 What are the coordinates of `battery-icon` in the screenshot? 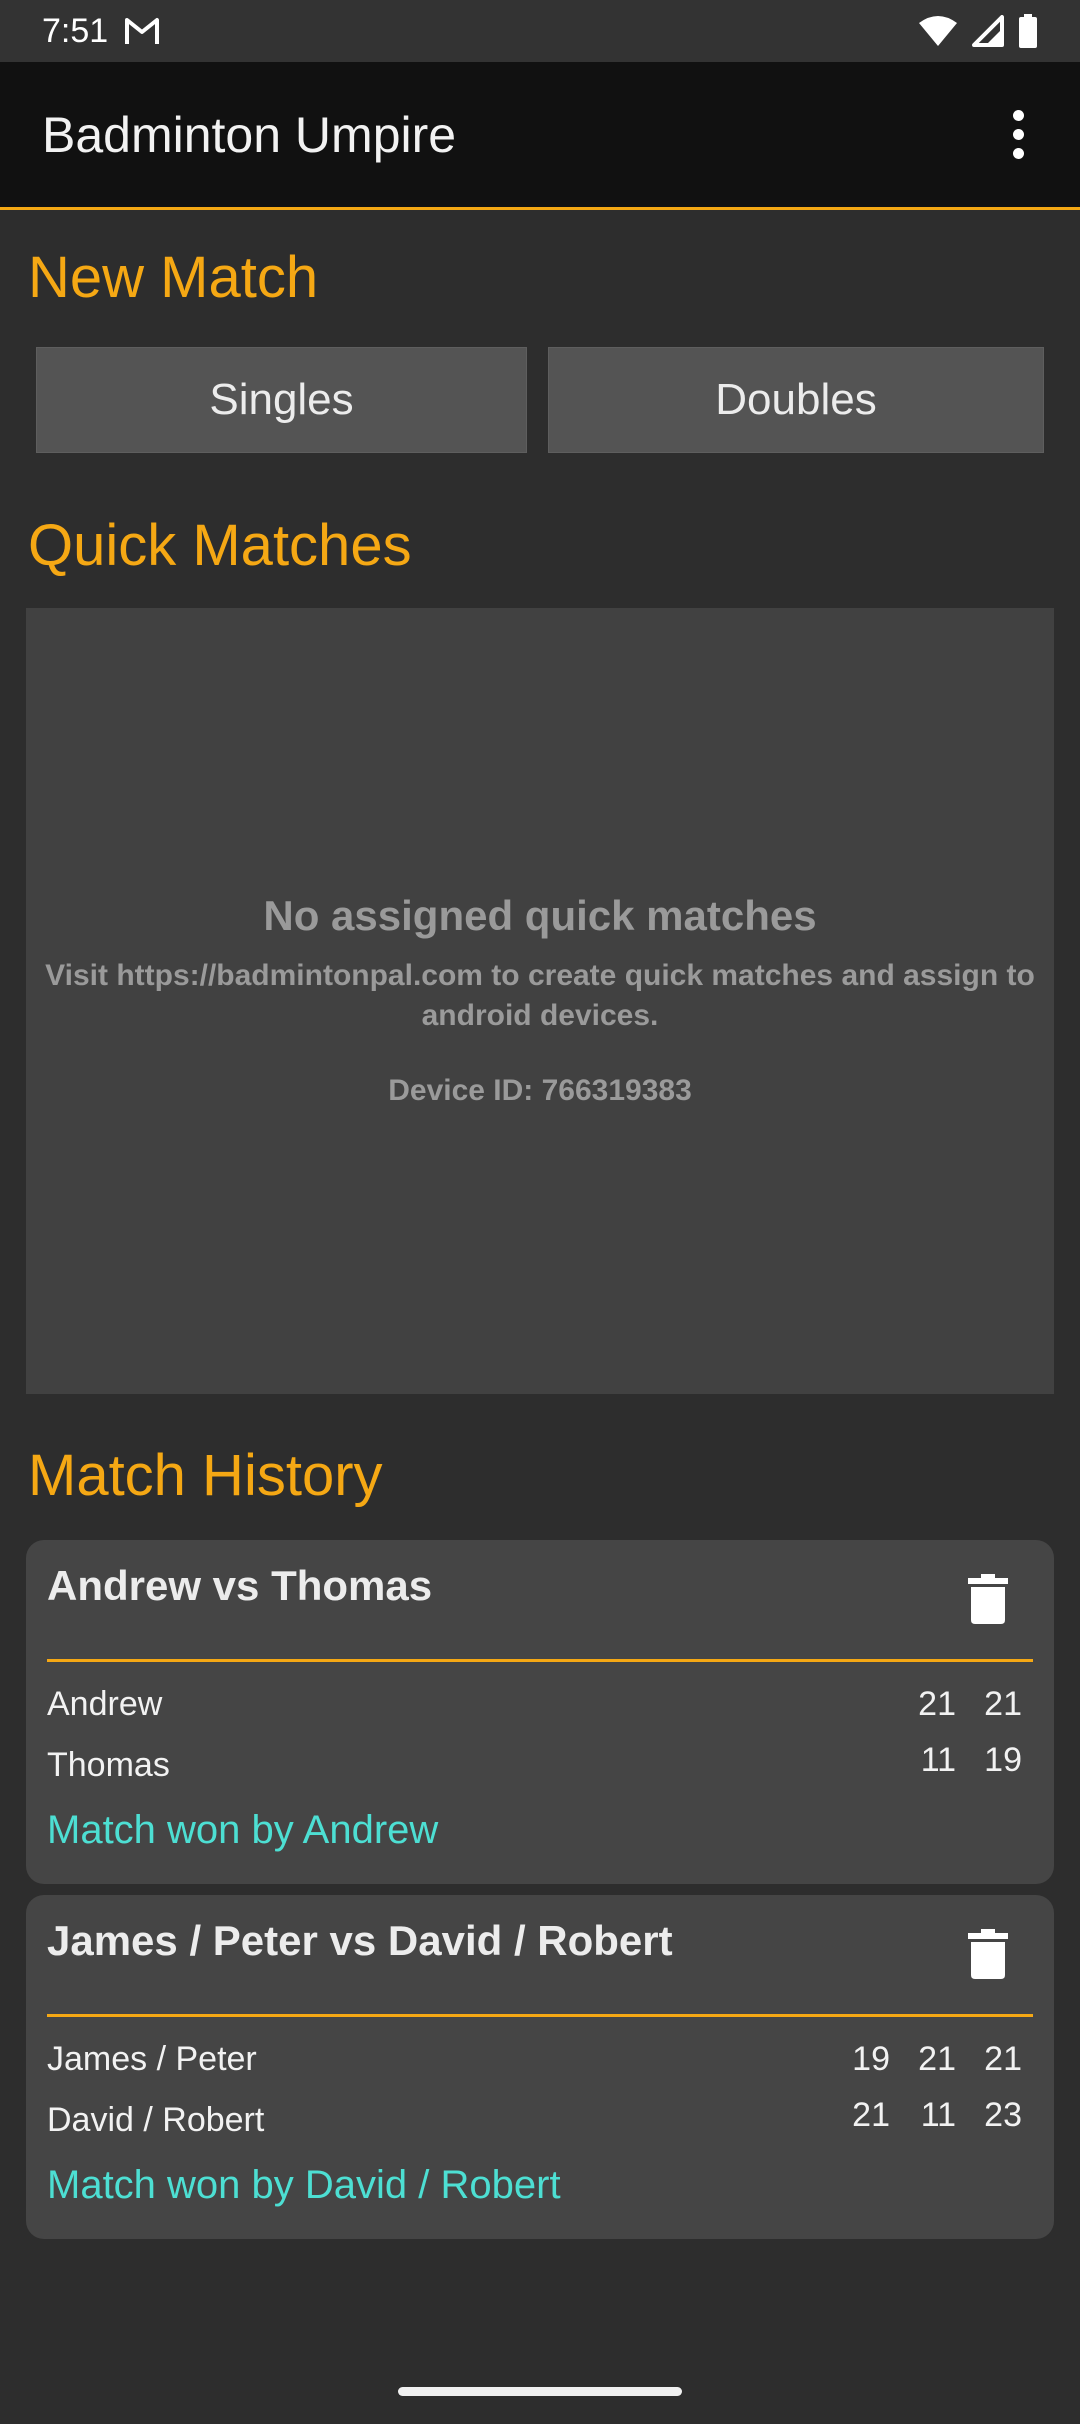 It's located at (1028, 31).